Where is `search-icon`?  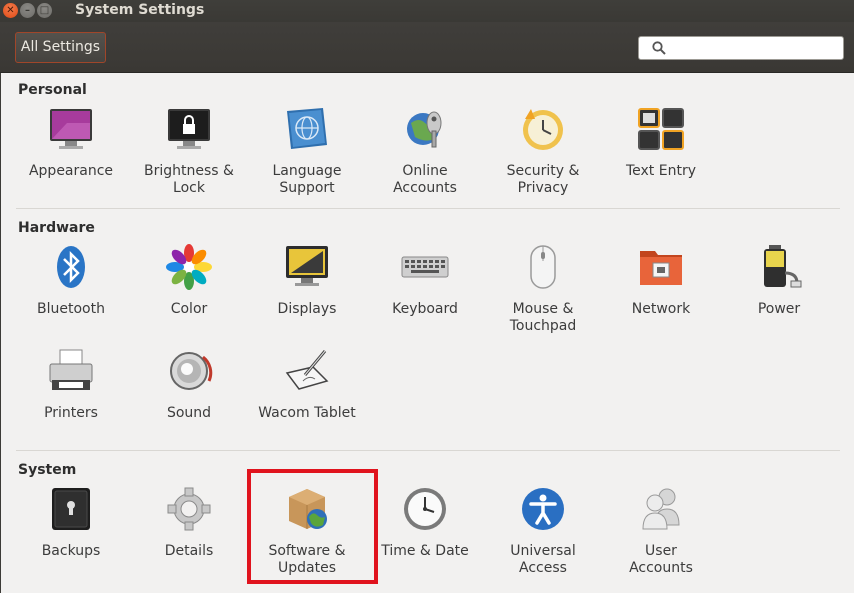
search-icon is located at coordinates (659, 48).